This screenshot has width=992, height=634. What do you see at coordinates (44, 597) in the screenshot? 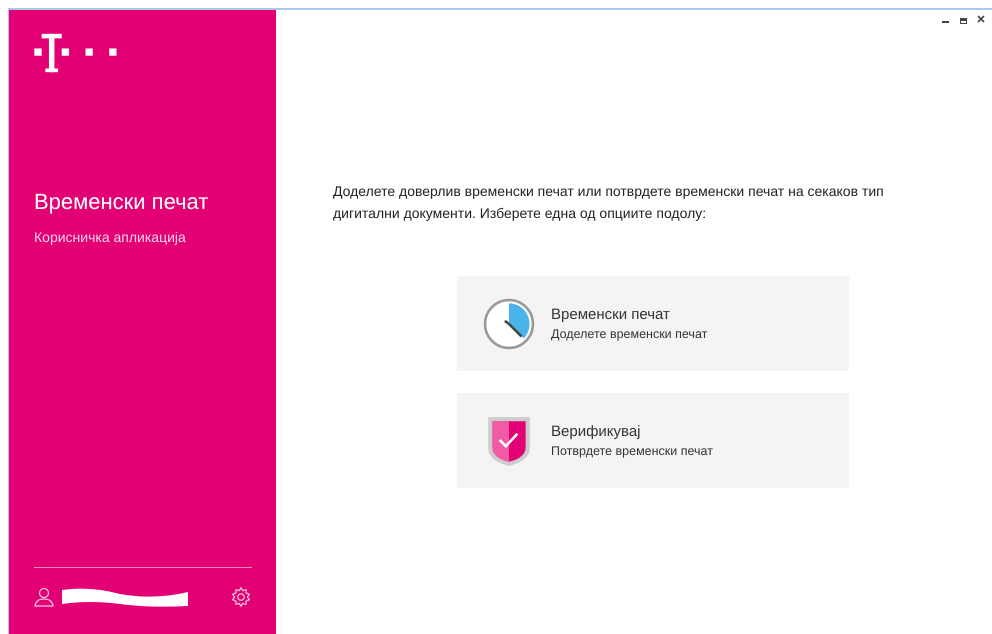
I see `user-icon` at bounding box center [44, 597].